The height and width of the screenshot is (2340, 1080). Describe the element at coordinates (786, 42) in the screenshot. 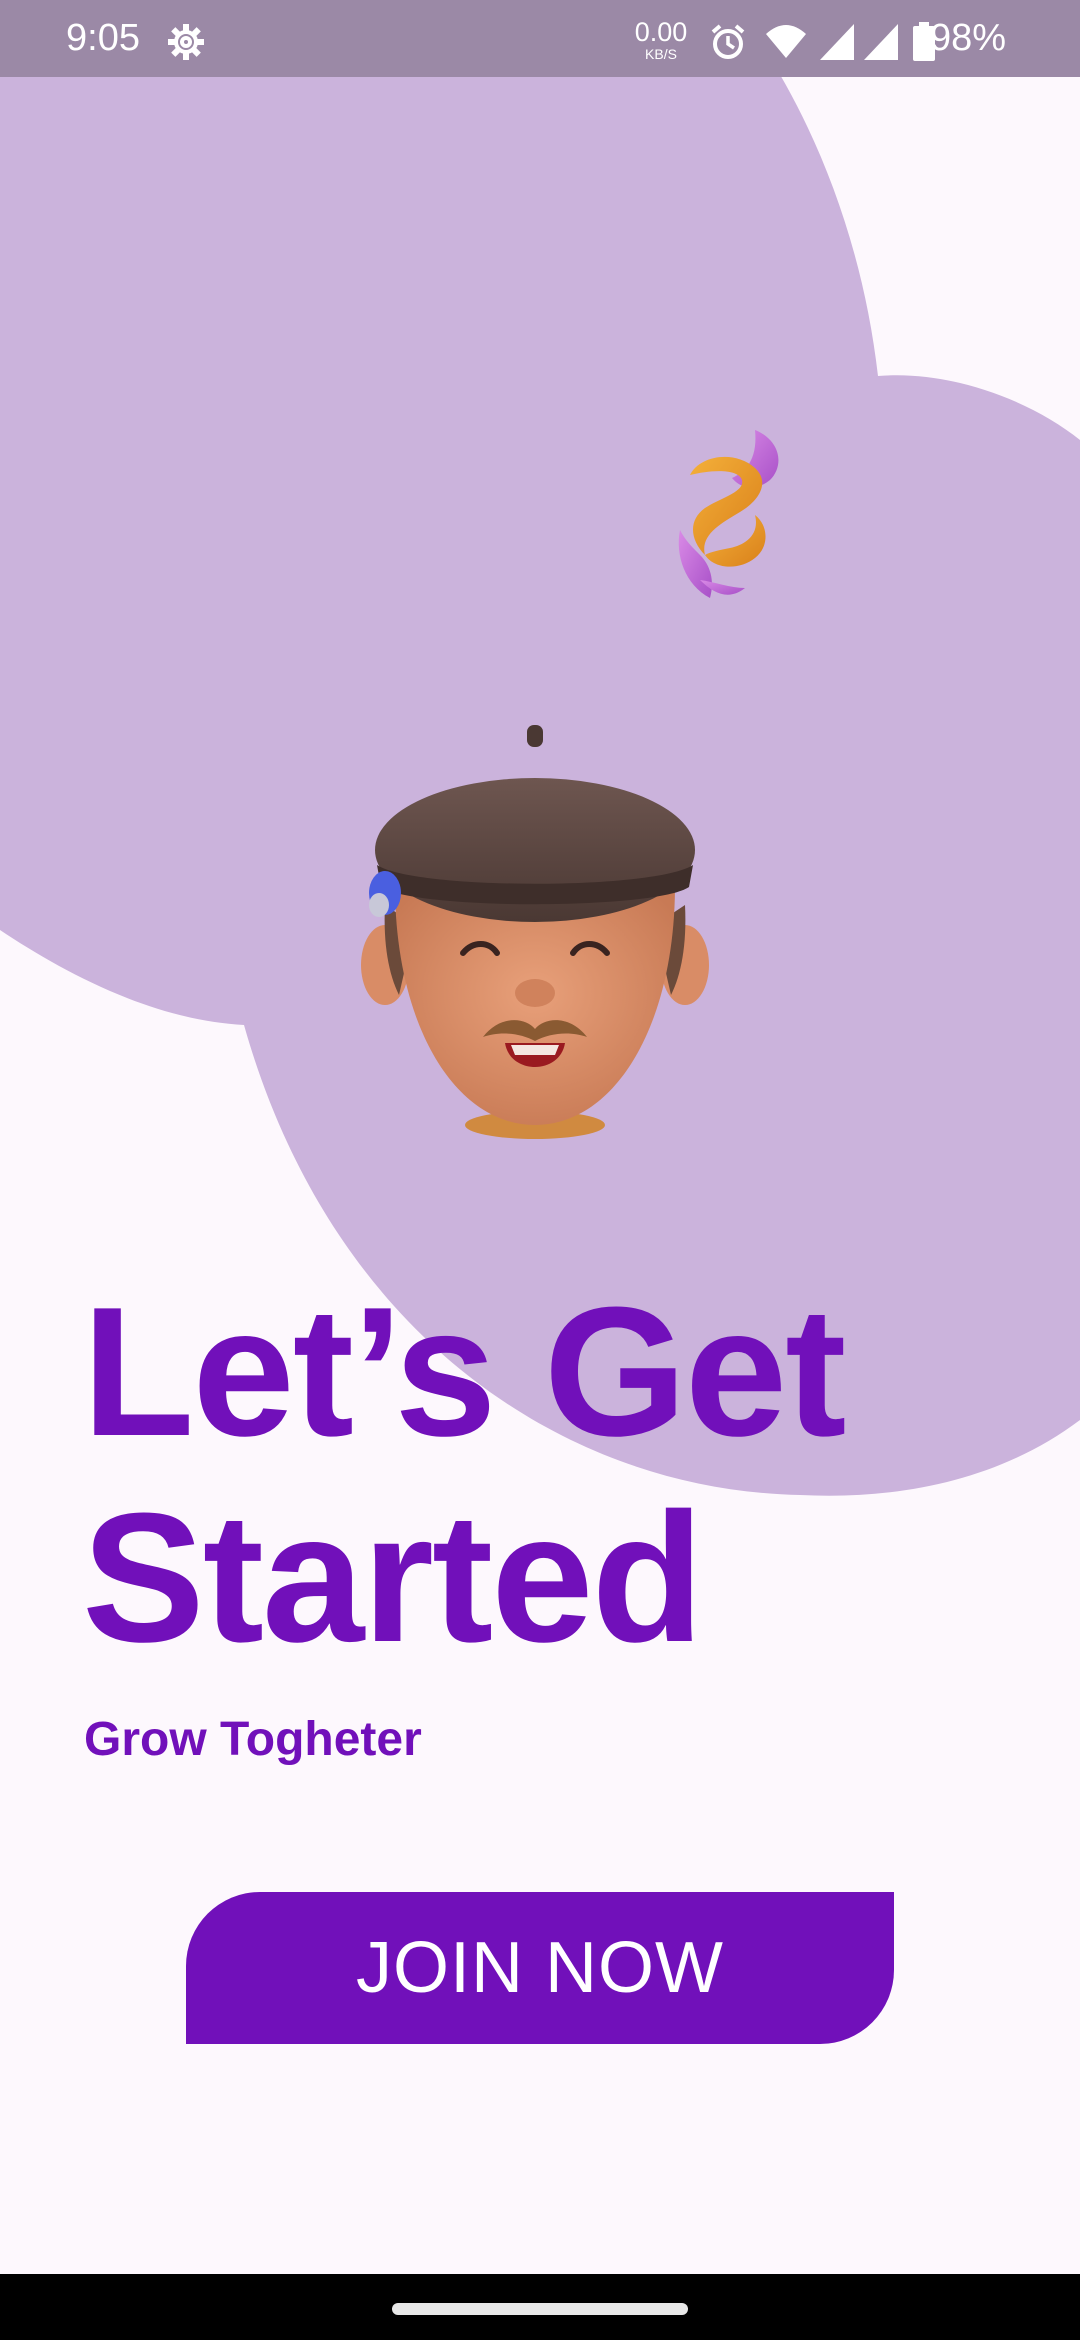

I see `wifi-icon` at that location.